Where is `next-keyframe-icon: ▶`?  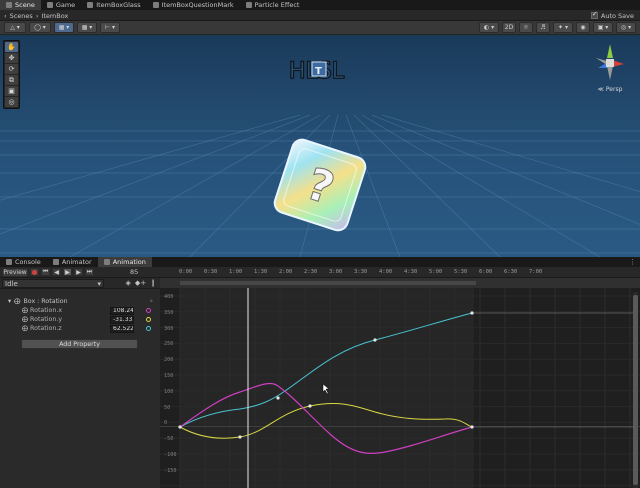
next-keyframe-icon: ▶ is located at coordinates (78, 272).